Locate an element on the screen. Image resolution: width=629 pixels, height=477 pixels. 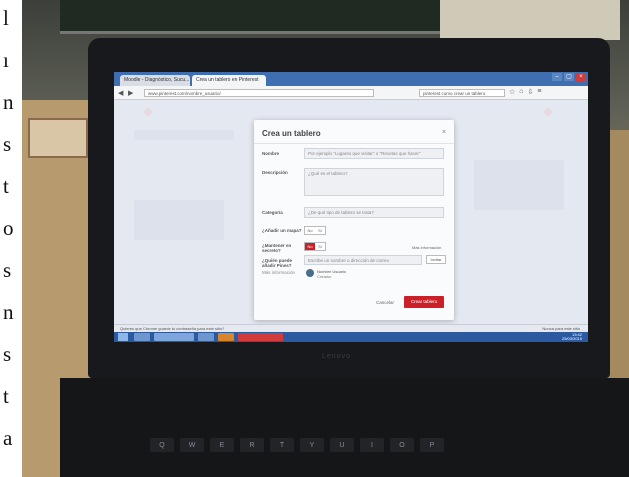
collab-more-link: Más información is located at coordinates (282, 272).